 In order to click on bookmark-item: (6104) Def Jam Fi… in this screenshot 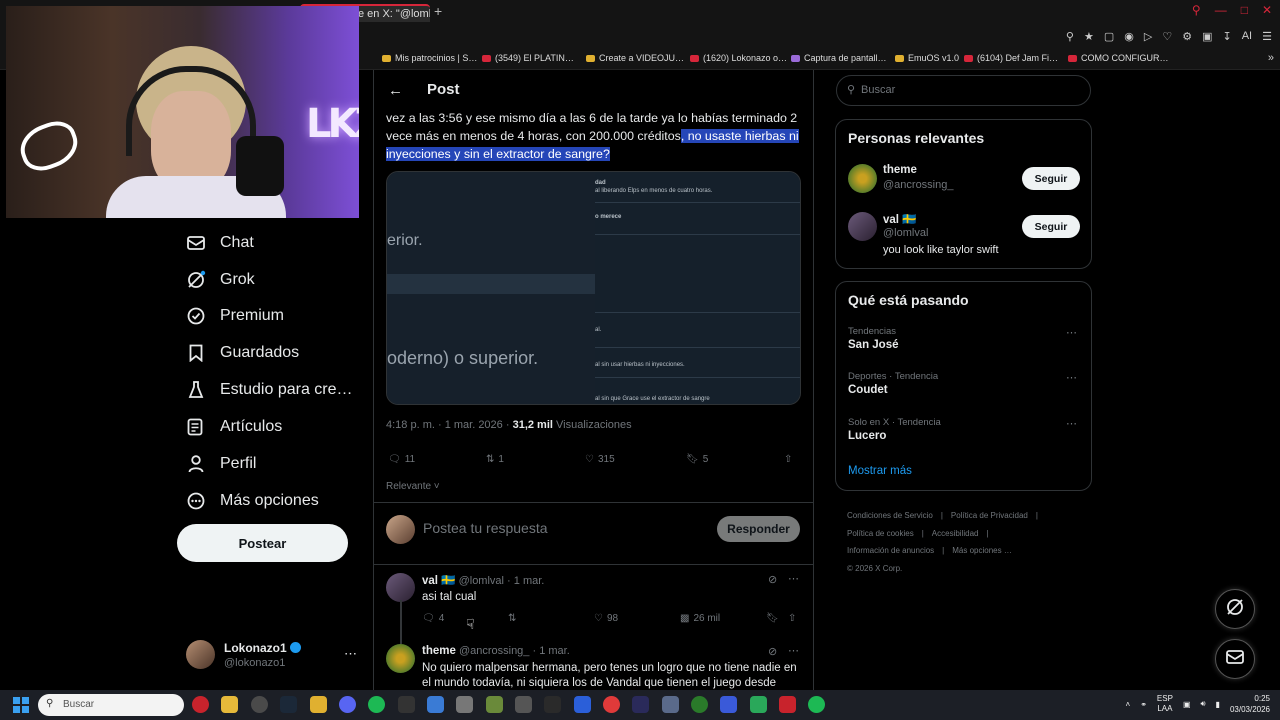, I will do `click(1011, 58)`.